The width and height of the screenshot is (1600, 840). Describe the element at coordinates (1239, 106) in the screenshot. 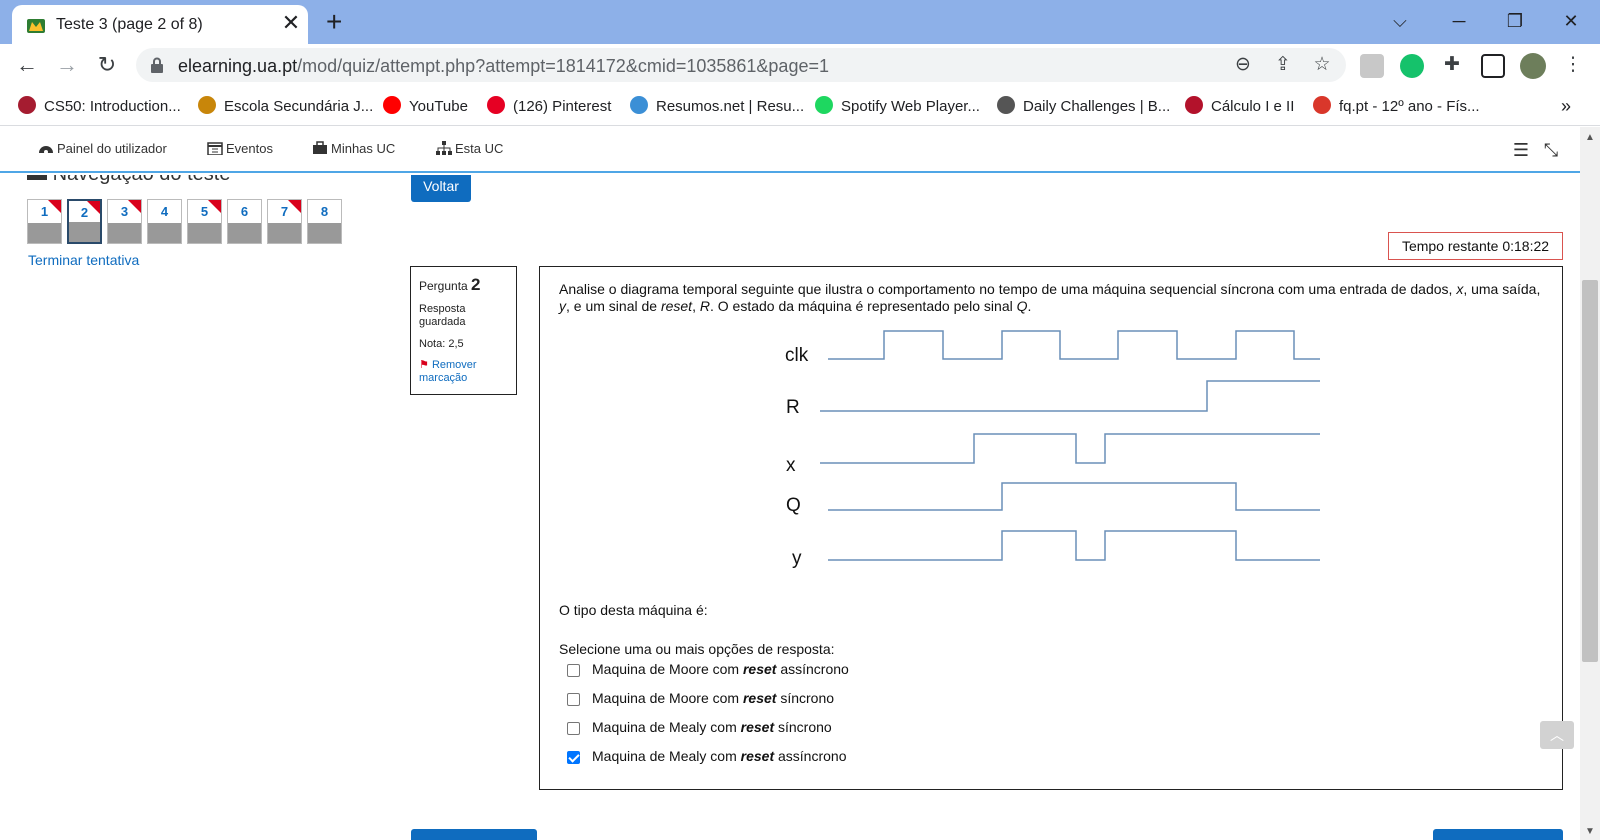

I see `bookmark-item: Cálculo I e II` at that location.